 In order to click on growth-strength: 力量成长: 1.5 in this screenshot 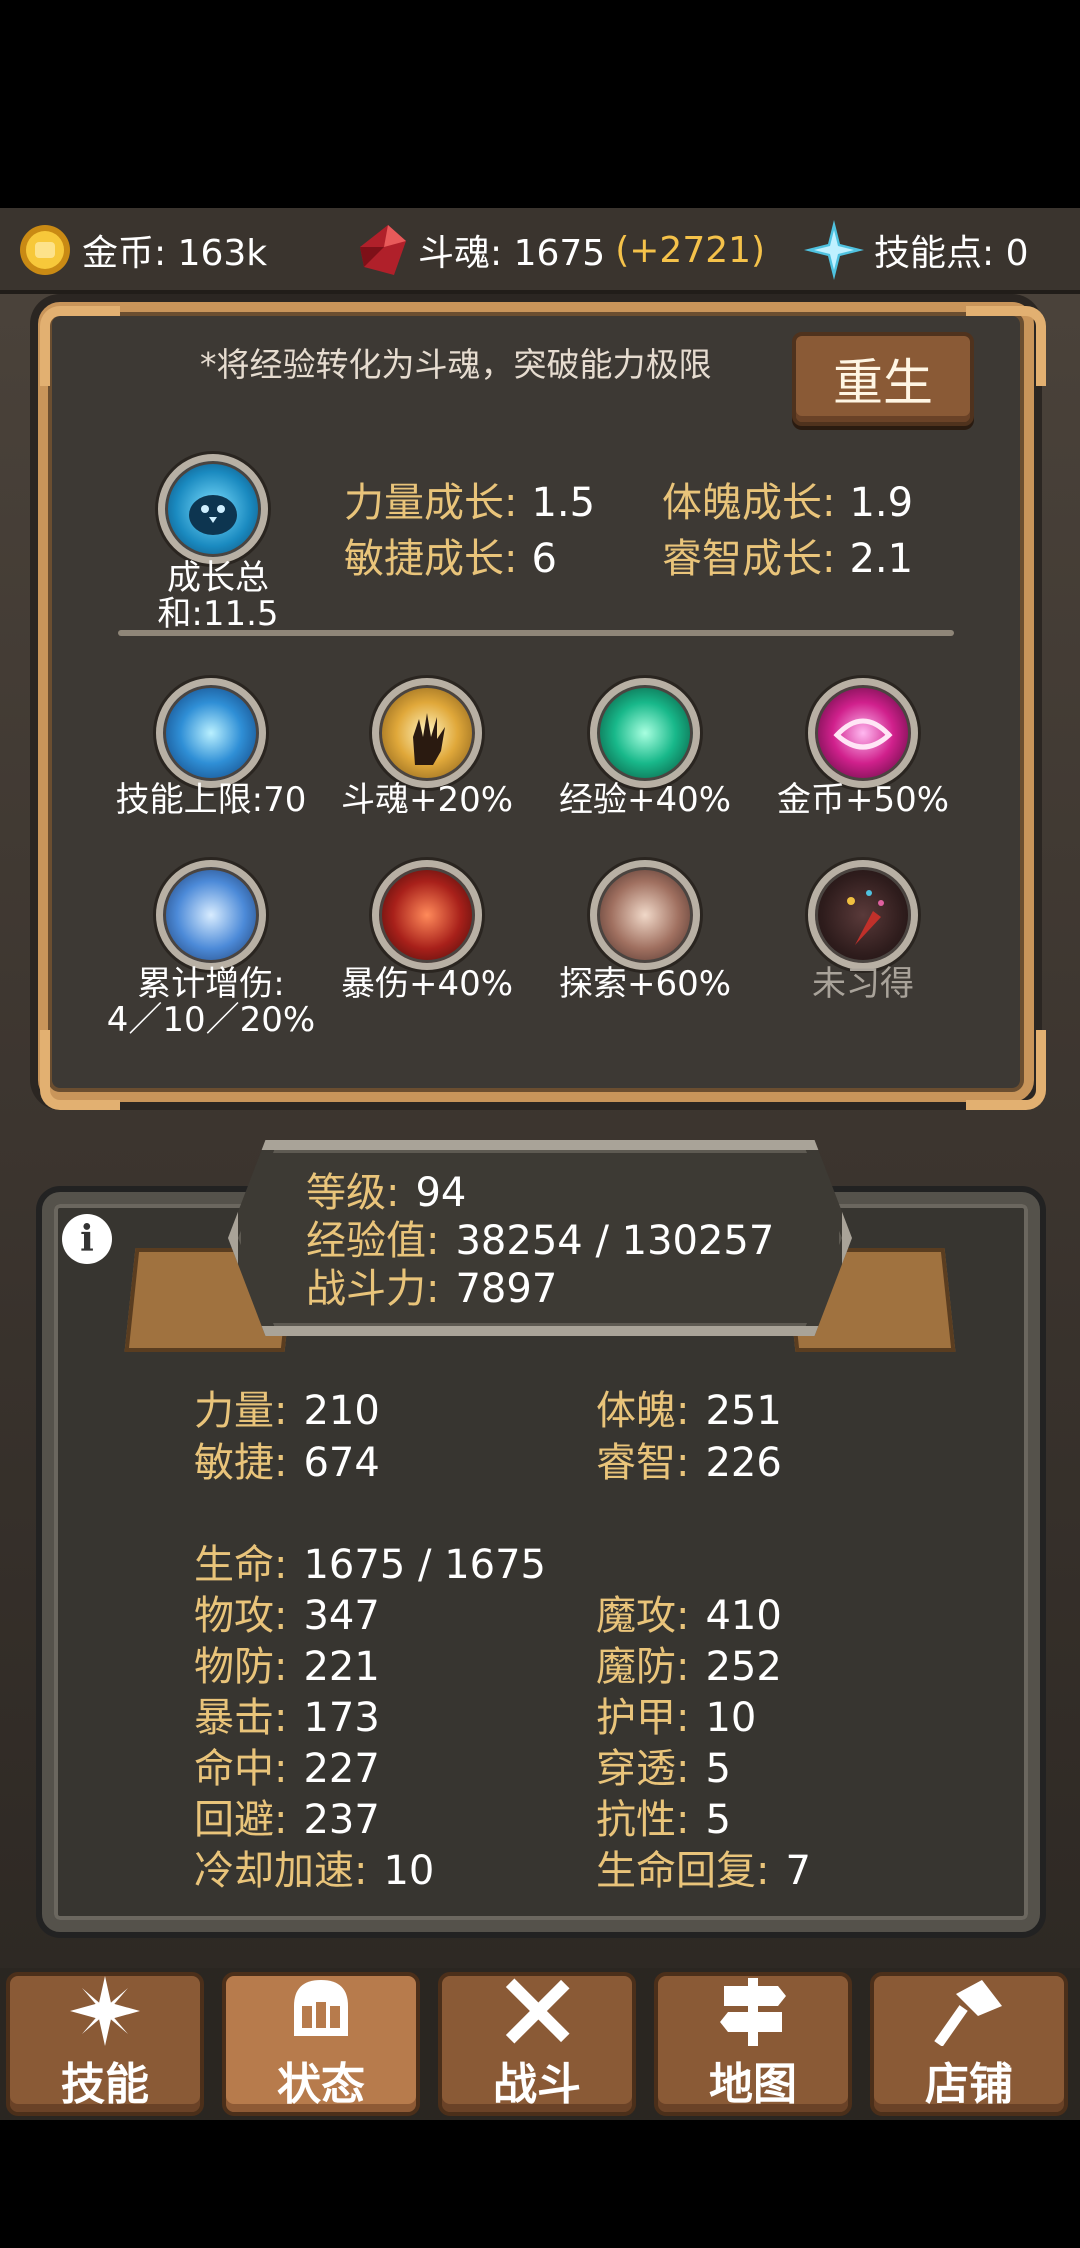, I will do `click(470, 503)`.